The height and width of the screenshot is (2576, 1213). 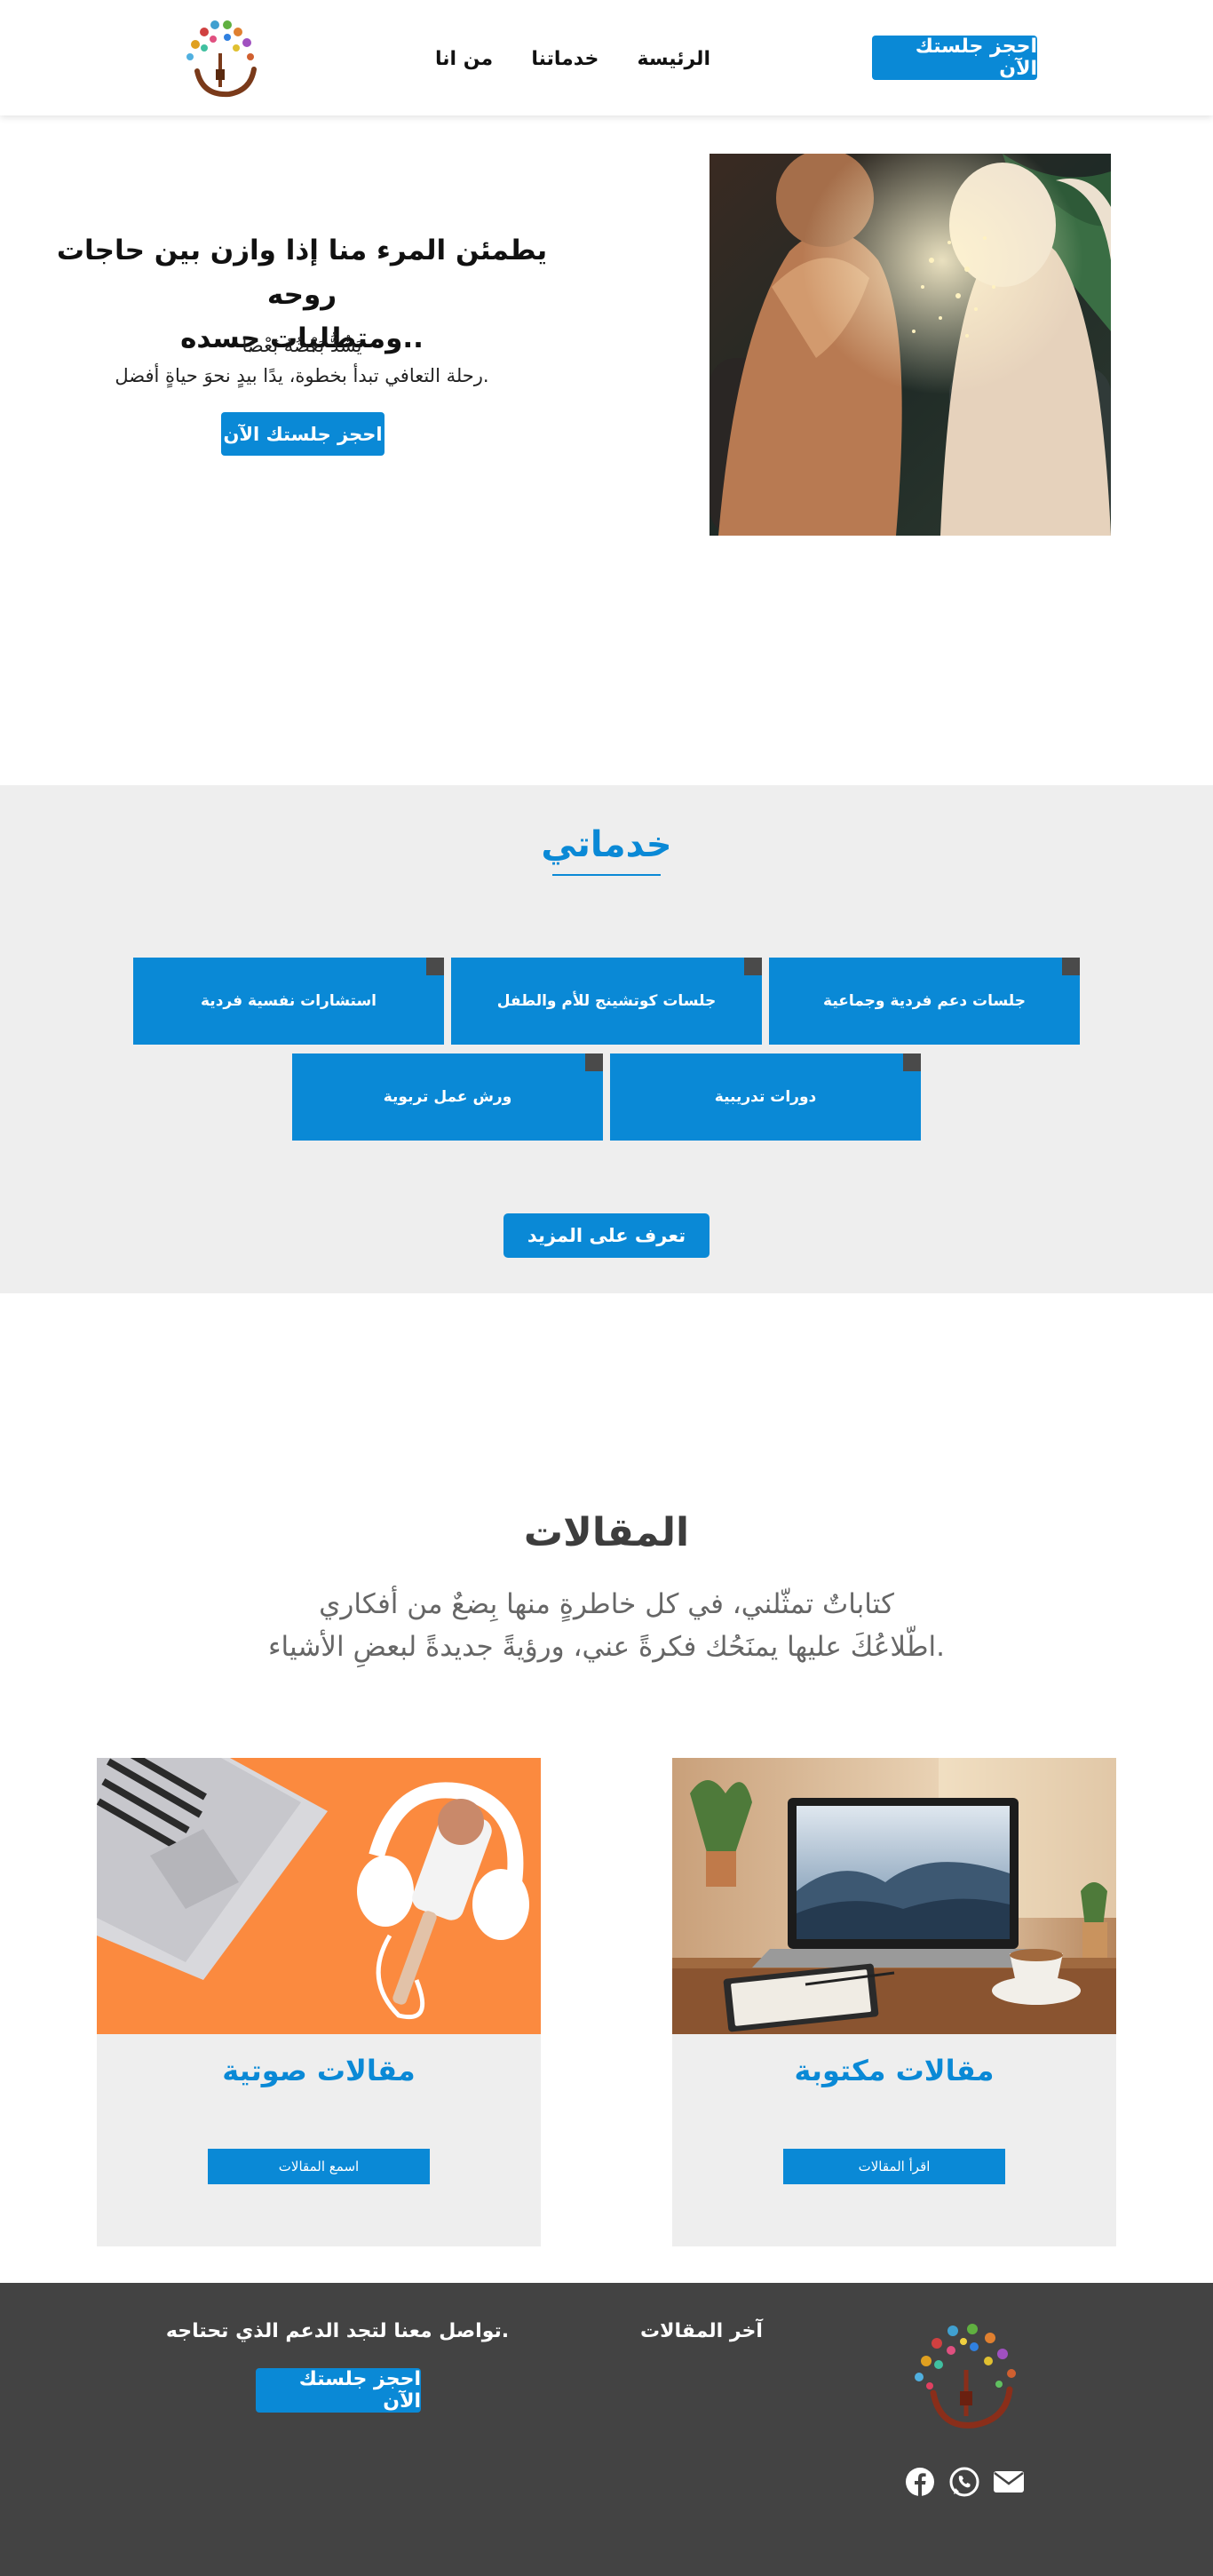 I want to click on site-header: احجز جلستك الآن الرئيسة خدماتنا من انا, so click(x=606, y=57).